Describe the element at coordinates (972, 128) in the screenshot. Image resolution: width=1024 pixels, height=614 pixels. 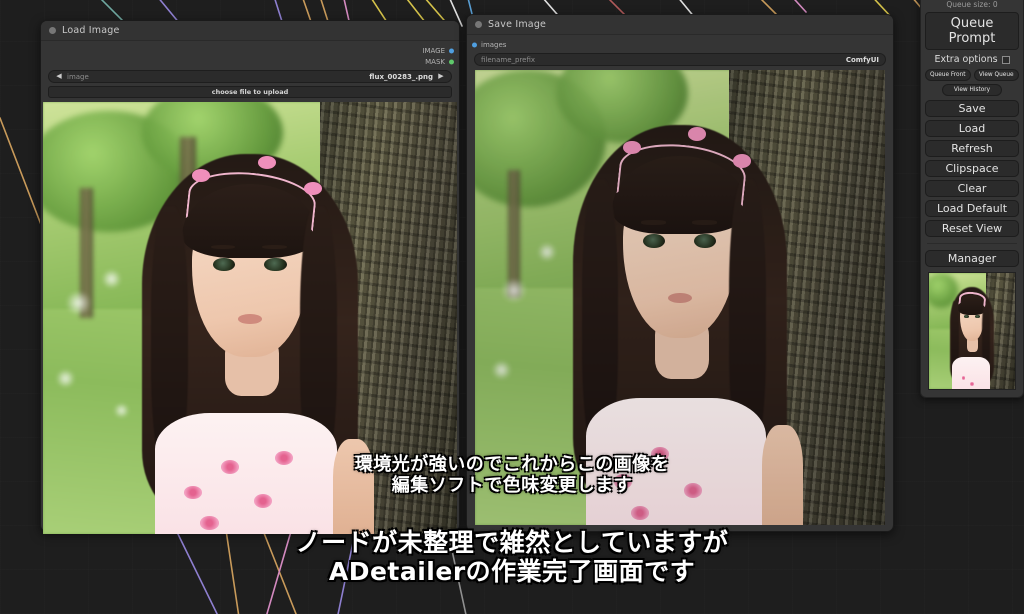
I see `load-button: Load` at that location.